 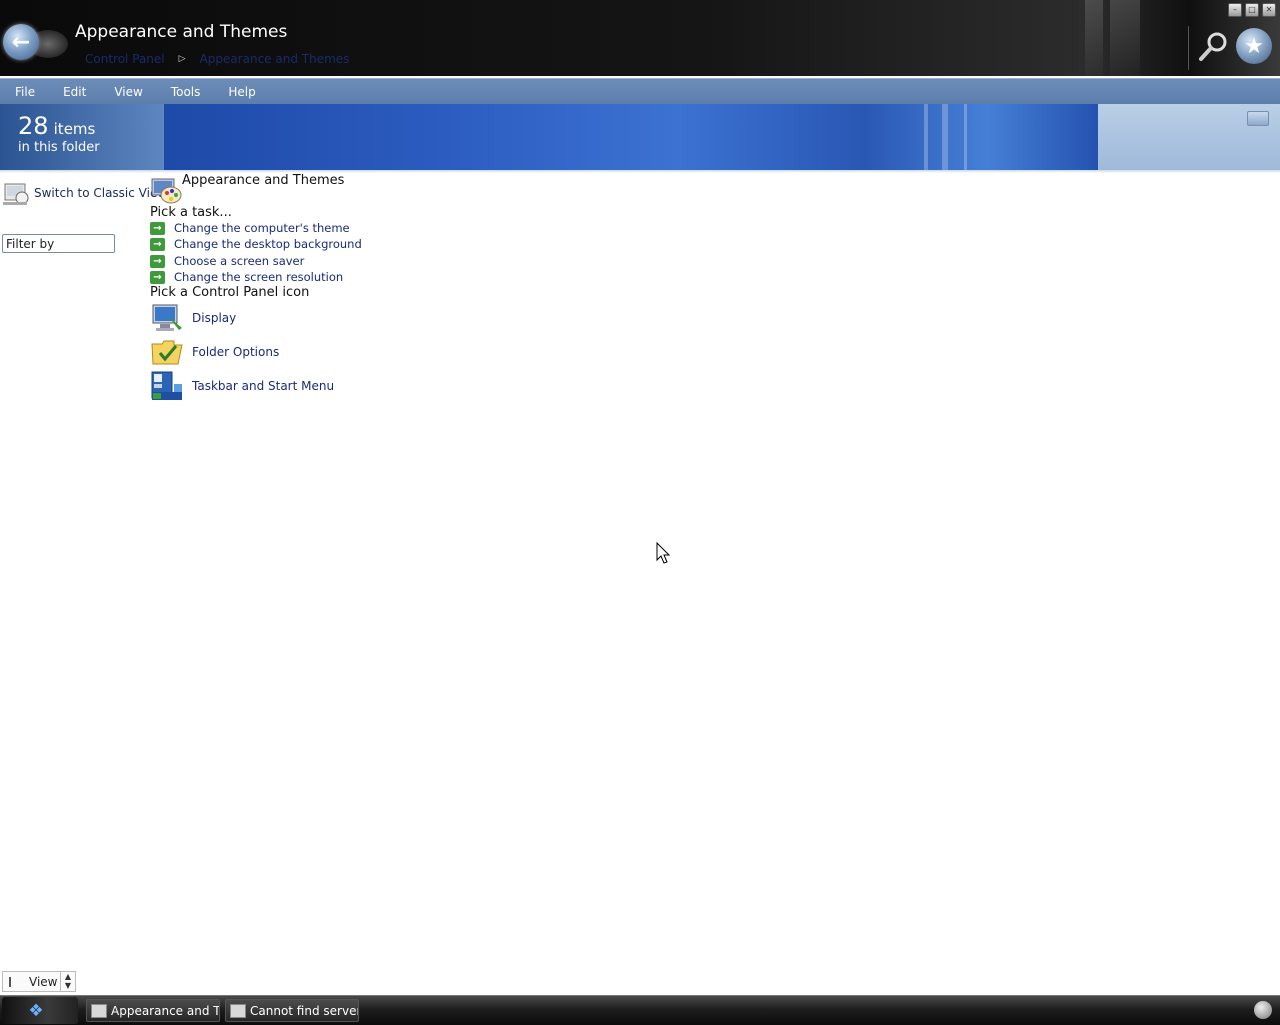 I want to click on maximize-button: □, so click(x=1252, y=10).